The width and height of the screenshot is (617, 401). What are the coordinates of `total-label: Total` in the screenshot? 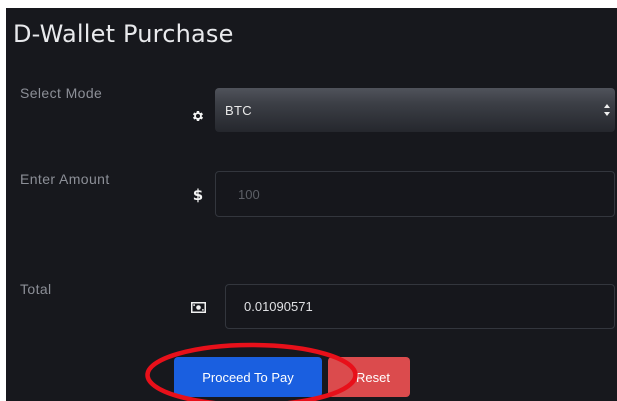 It's located at (36, 289).